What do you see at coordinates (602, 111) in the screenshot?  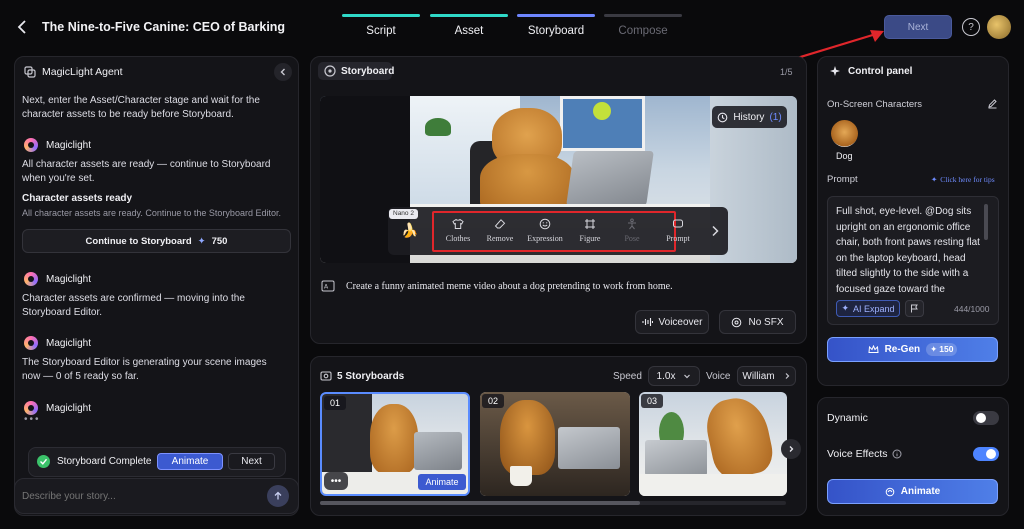 I see `scene-tennis-ball` at bounding box center [602, 111].